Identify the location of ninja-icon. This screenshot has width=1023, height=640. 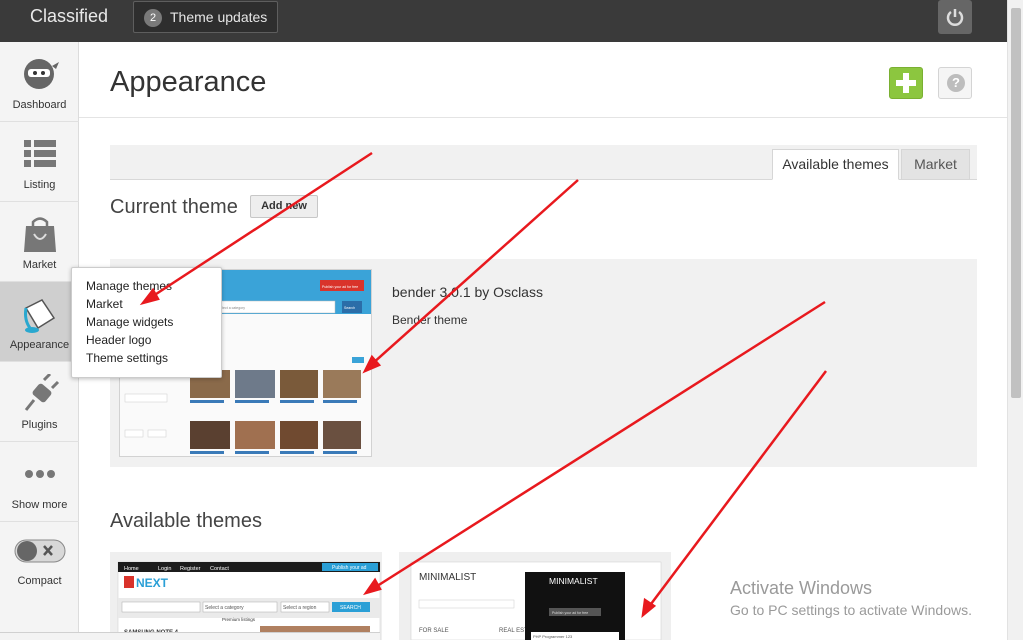
(41, 74).